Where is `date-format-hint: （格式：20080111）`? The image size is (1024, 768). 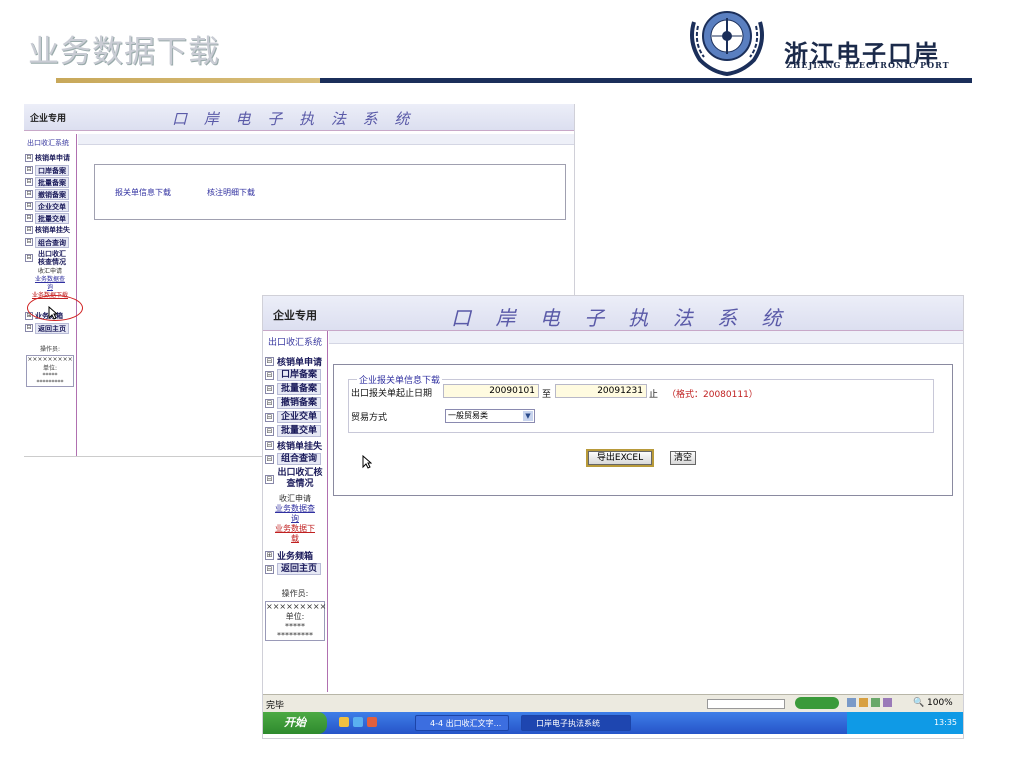 date-format-hint: （格式：20080111） is located at coordinates (712, 395).